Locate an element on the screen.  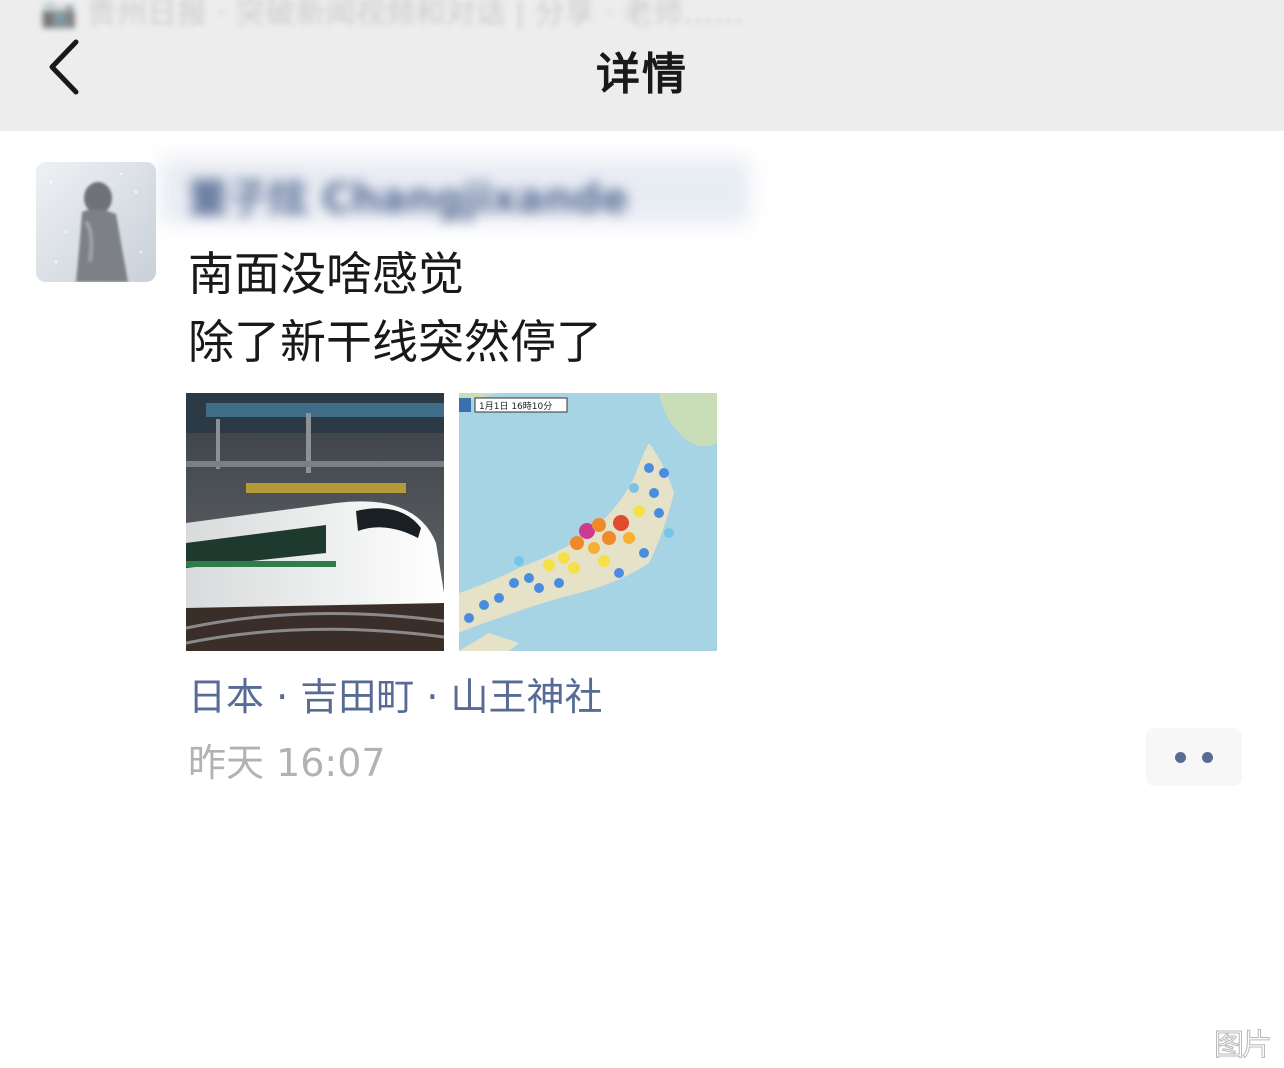
map-caption: 1月1日 16時10分 is located at coordinates (515, 406).